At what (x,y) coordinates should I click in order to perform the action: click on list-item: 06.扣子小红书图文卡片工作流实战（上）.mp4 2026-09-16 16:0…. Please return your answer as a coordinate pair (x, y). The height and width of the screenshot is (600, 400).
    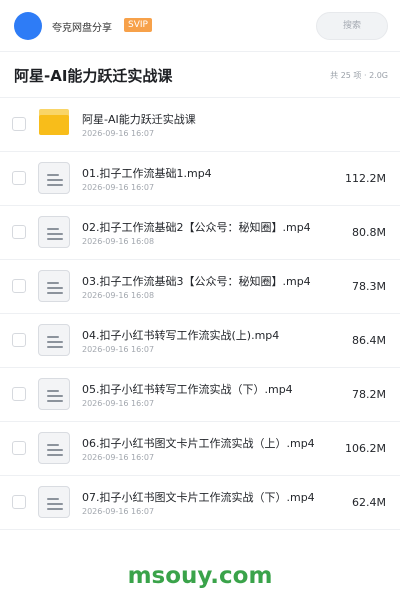
    Looking at the image, I should click on (200, 449).